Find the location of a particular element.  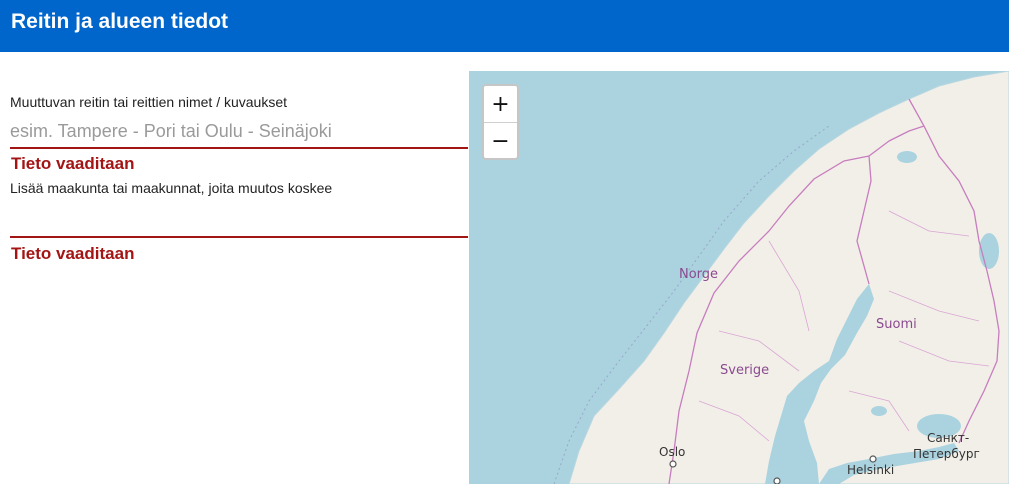

map-label-stpetersburg-line1: Санкт- is located at coordinates (948, 438).